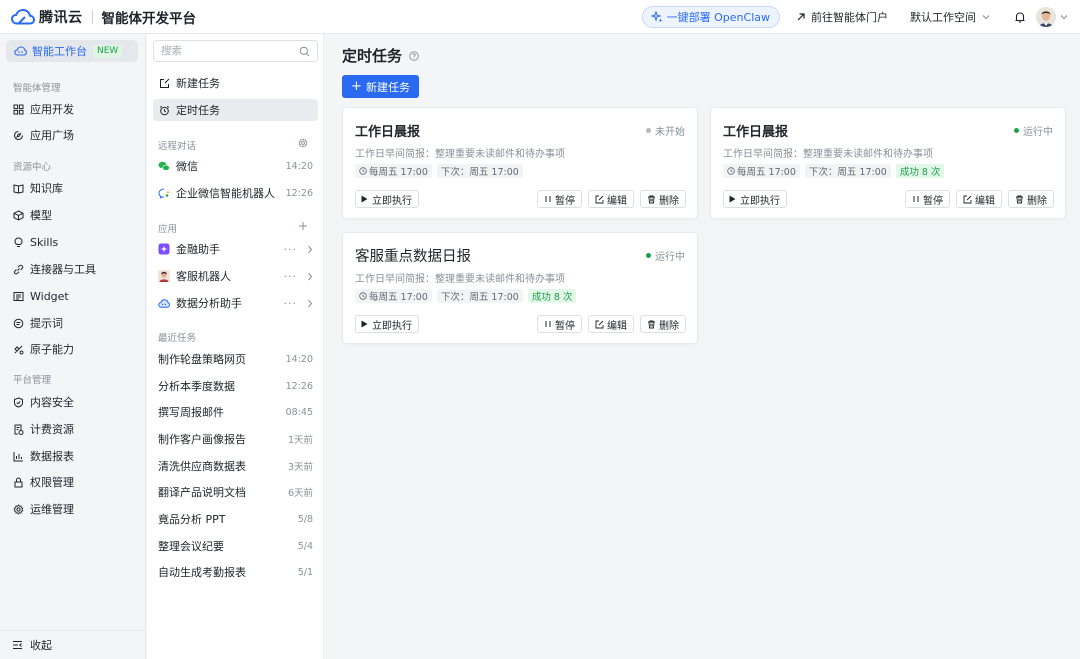 The width and height of the screenshot is (1080, 659). I want to click on sidebar-item-knowledge: 知识库, so click(38, 188).